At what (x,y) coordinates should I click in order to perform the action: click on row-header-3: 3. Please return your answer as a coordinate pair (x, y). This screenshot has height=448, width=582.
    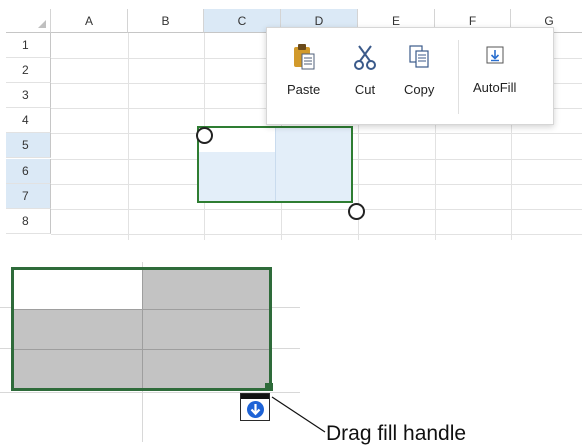
    Looking at the image, I should click on (28, 95).